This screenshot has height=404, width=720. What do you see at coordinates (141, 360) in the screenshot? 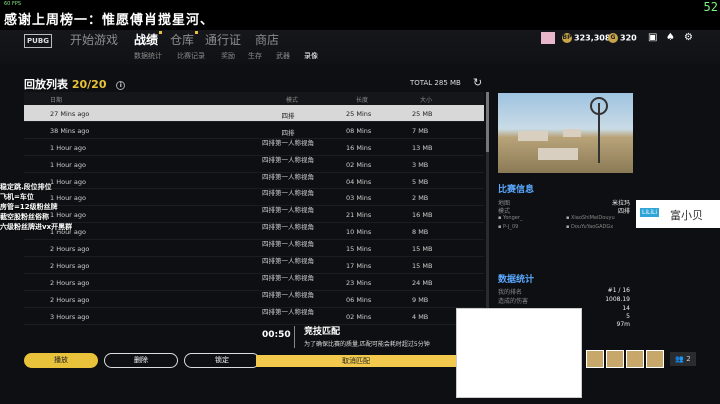
I see `delete-button: 删除` at bounding box center [141, 360].